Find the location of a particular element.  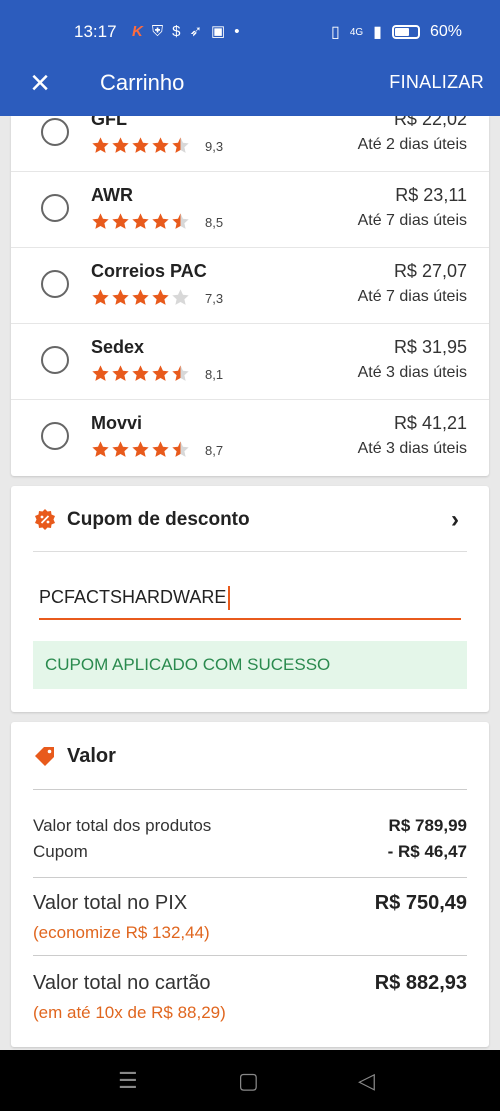

vibrate-icon: ▯ is located at coordinates (335, 32).